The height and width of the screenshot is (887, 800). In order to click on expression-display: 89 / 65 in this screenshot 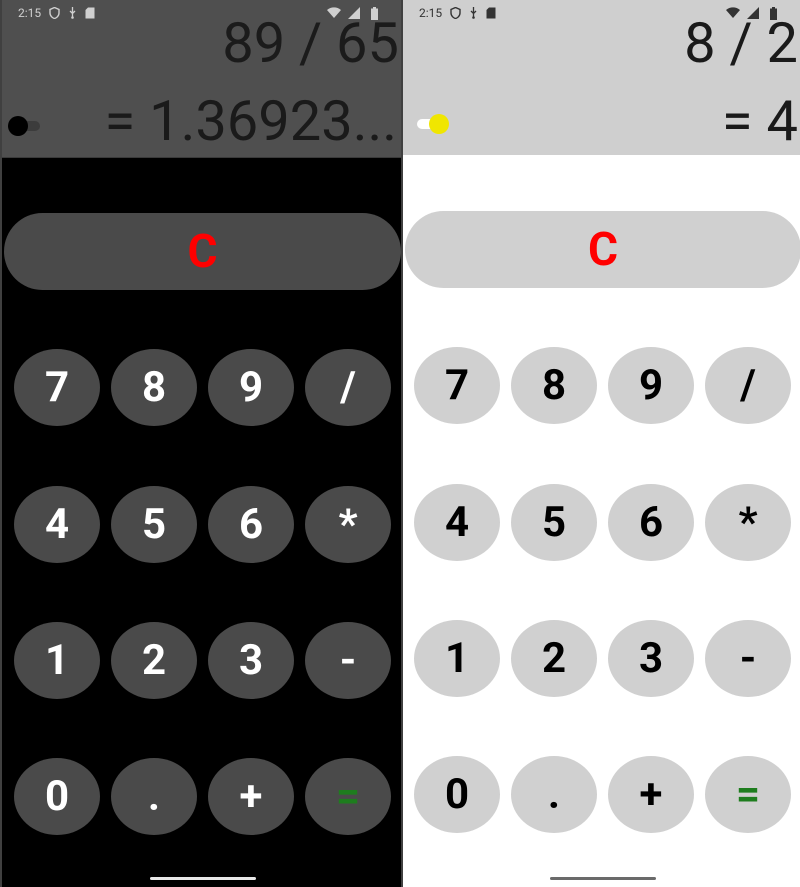, I will do `click(310, 43)`.